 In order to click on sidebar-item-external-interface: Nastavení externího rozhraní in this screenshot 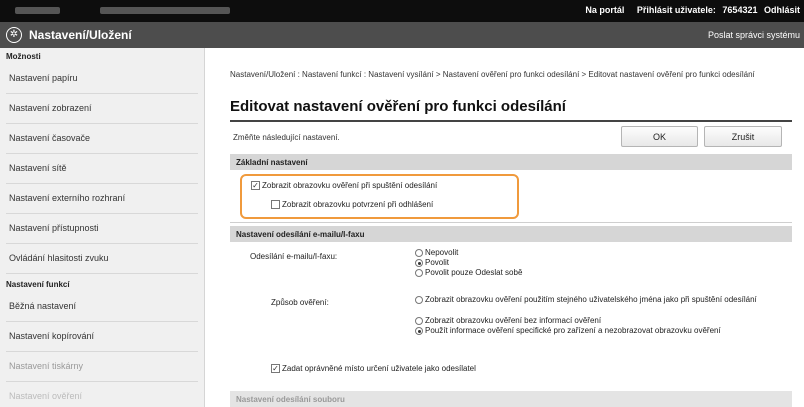, I will do `click(102, 199)`.